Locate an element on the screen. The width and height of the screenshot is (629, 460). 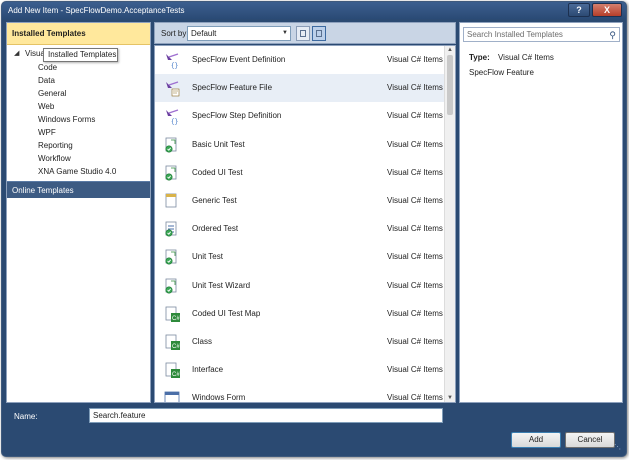
template-name: Unit Test Wizard is located at coordinates (221, 285).